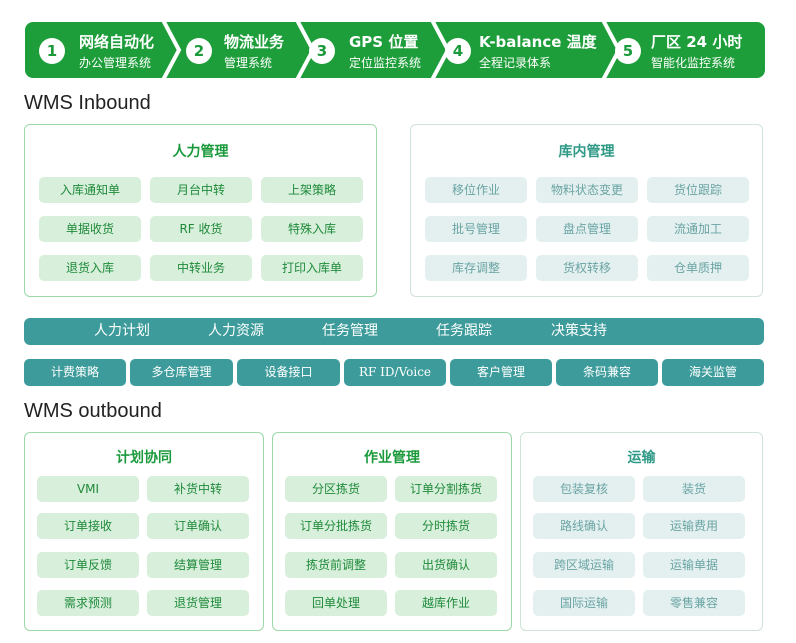 The image size is (796, 643). What do you see at coordinates (698, 190) in the screenshot?
I see `module-chip: 货位跟踪` at bounding box center [698, 190].